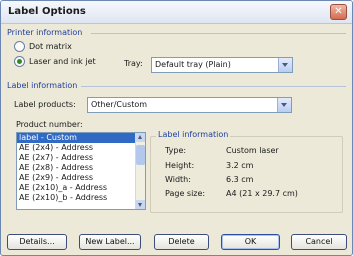 Image resolution: width=353 pixels, height=256 pixels. I want to click on label-products-value: Other/Custom, so click(119, 104).